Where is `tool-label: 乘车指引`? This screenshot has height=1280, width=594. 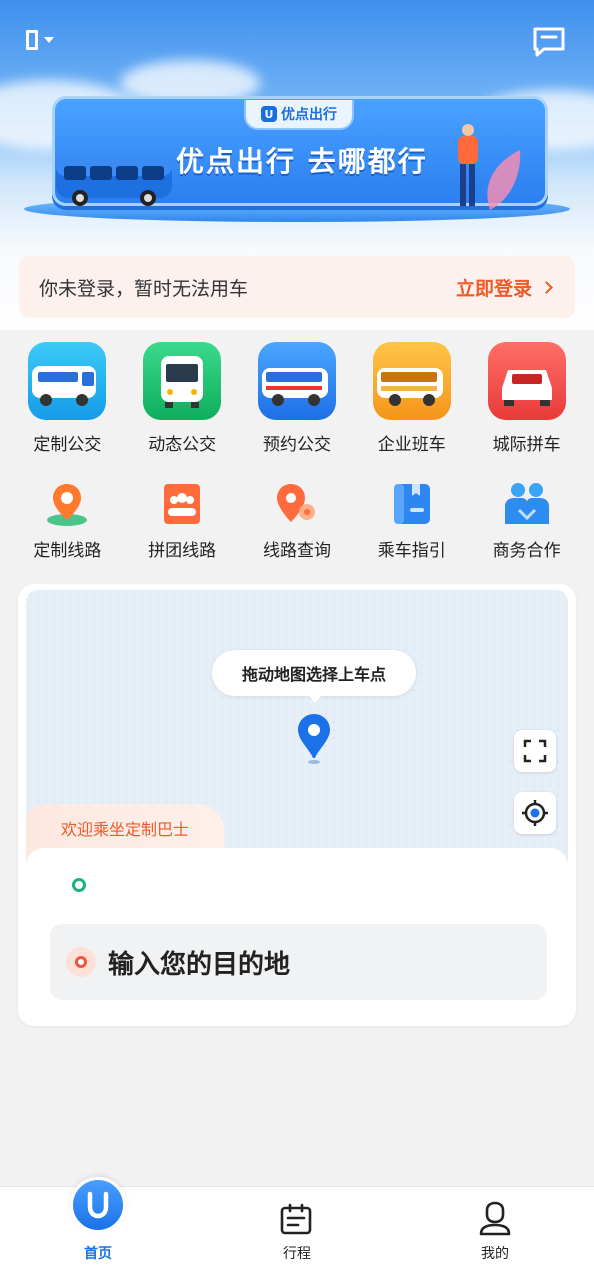
tool-label: 乘车指引 is located at coordinates (411, 551).